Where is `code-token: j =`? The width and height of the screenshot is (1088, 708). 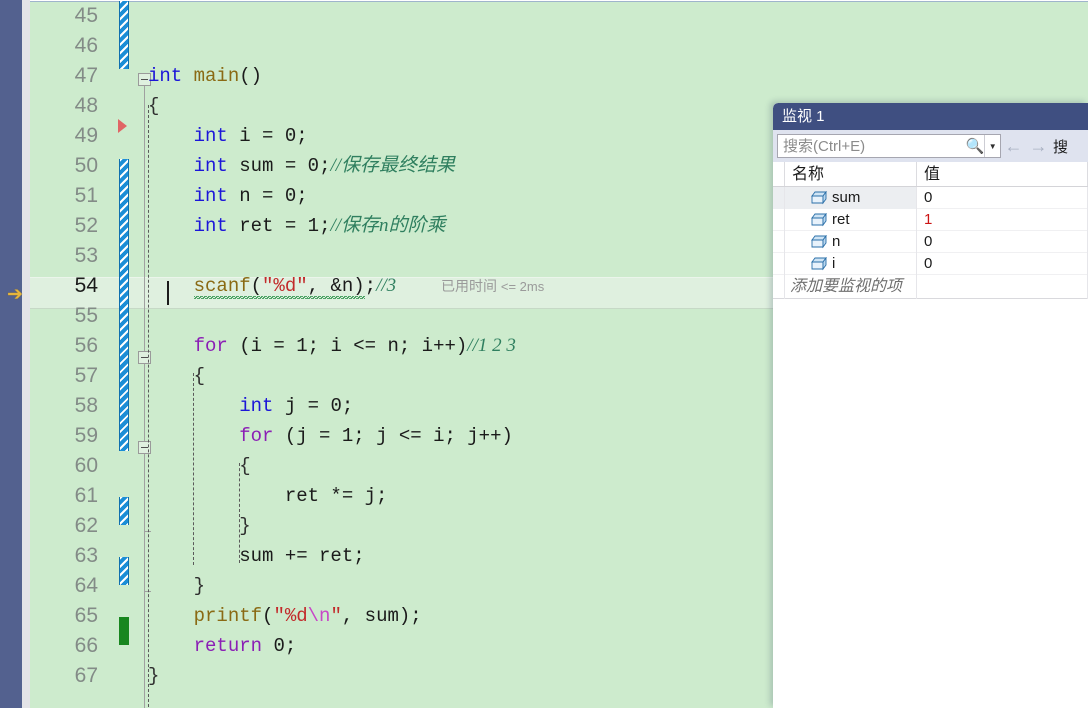
code-token: j = is located at coordinates (302, 406).